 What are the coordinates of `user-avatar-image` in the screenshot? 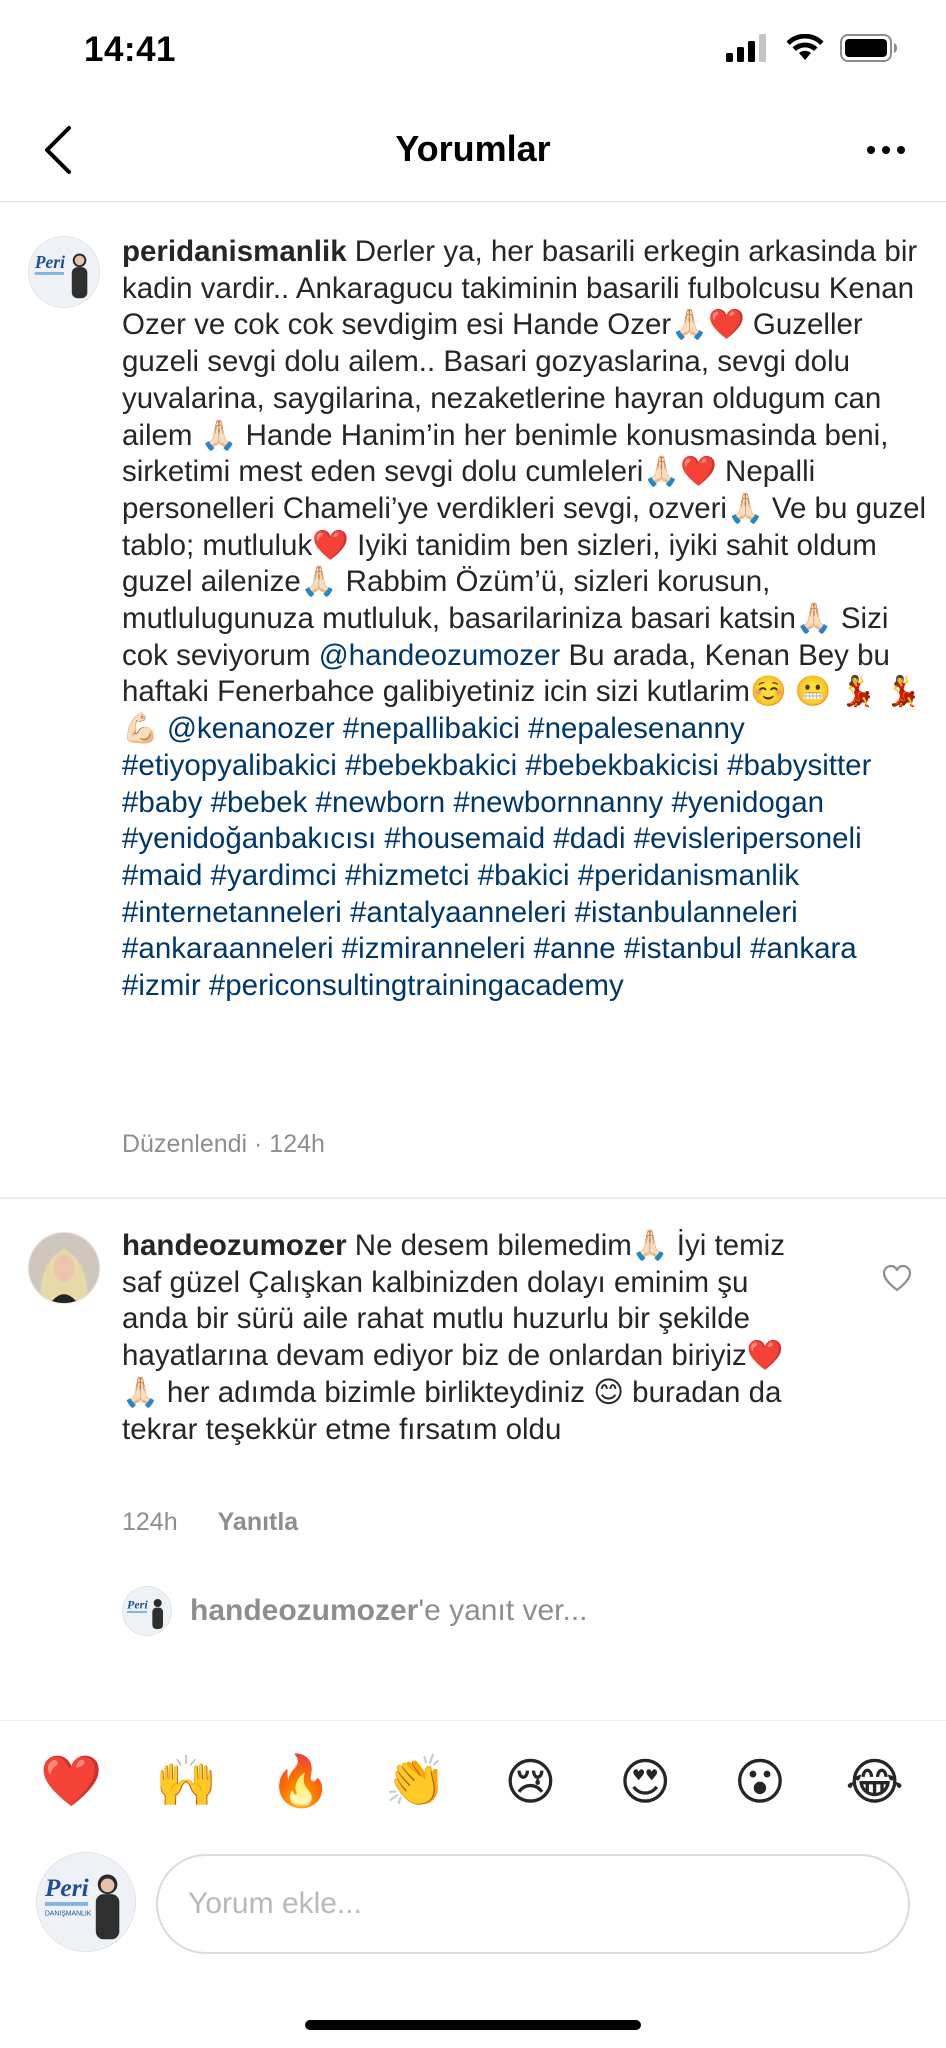 It's located at (64, 1268).